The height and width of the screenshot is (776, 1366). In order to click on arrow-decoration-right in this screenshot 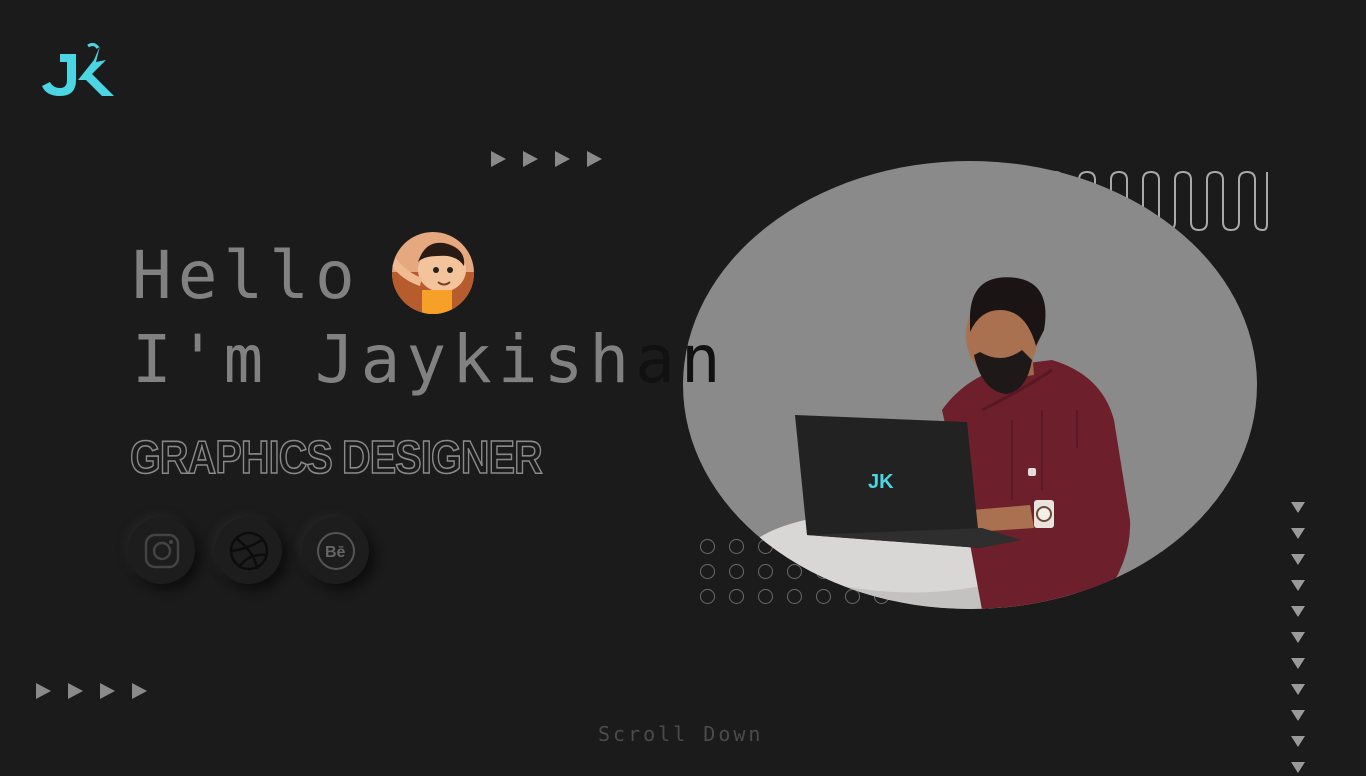, I will do `click(1298, 639)`.